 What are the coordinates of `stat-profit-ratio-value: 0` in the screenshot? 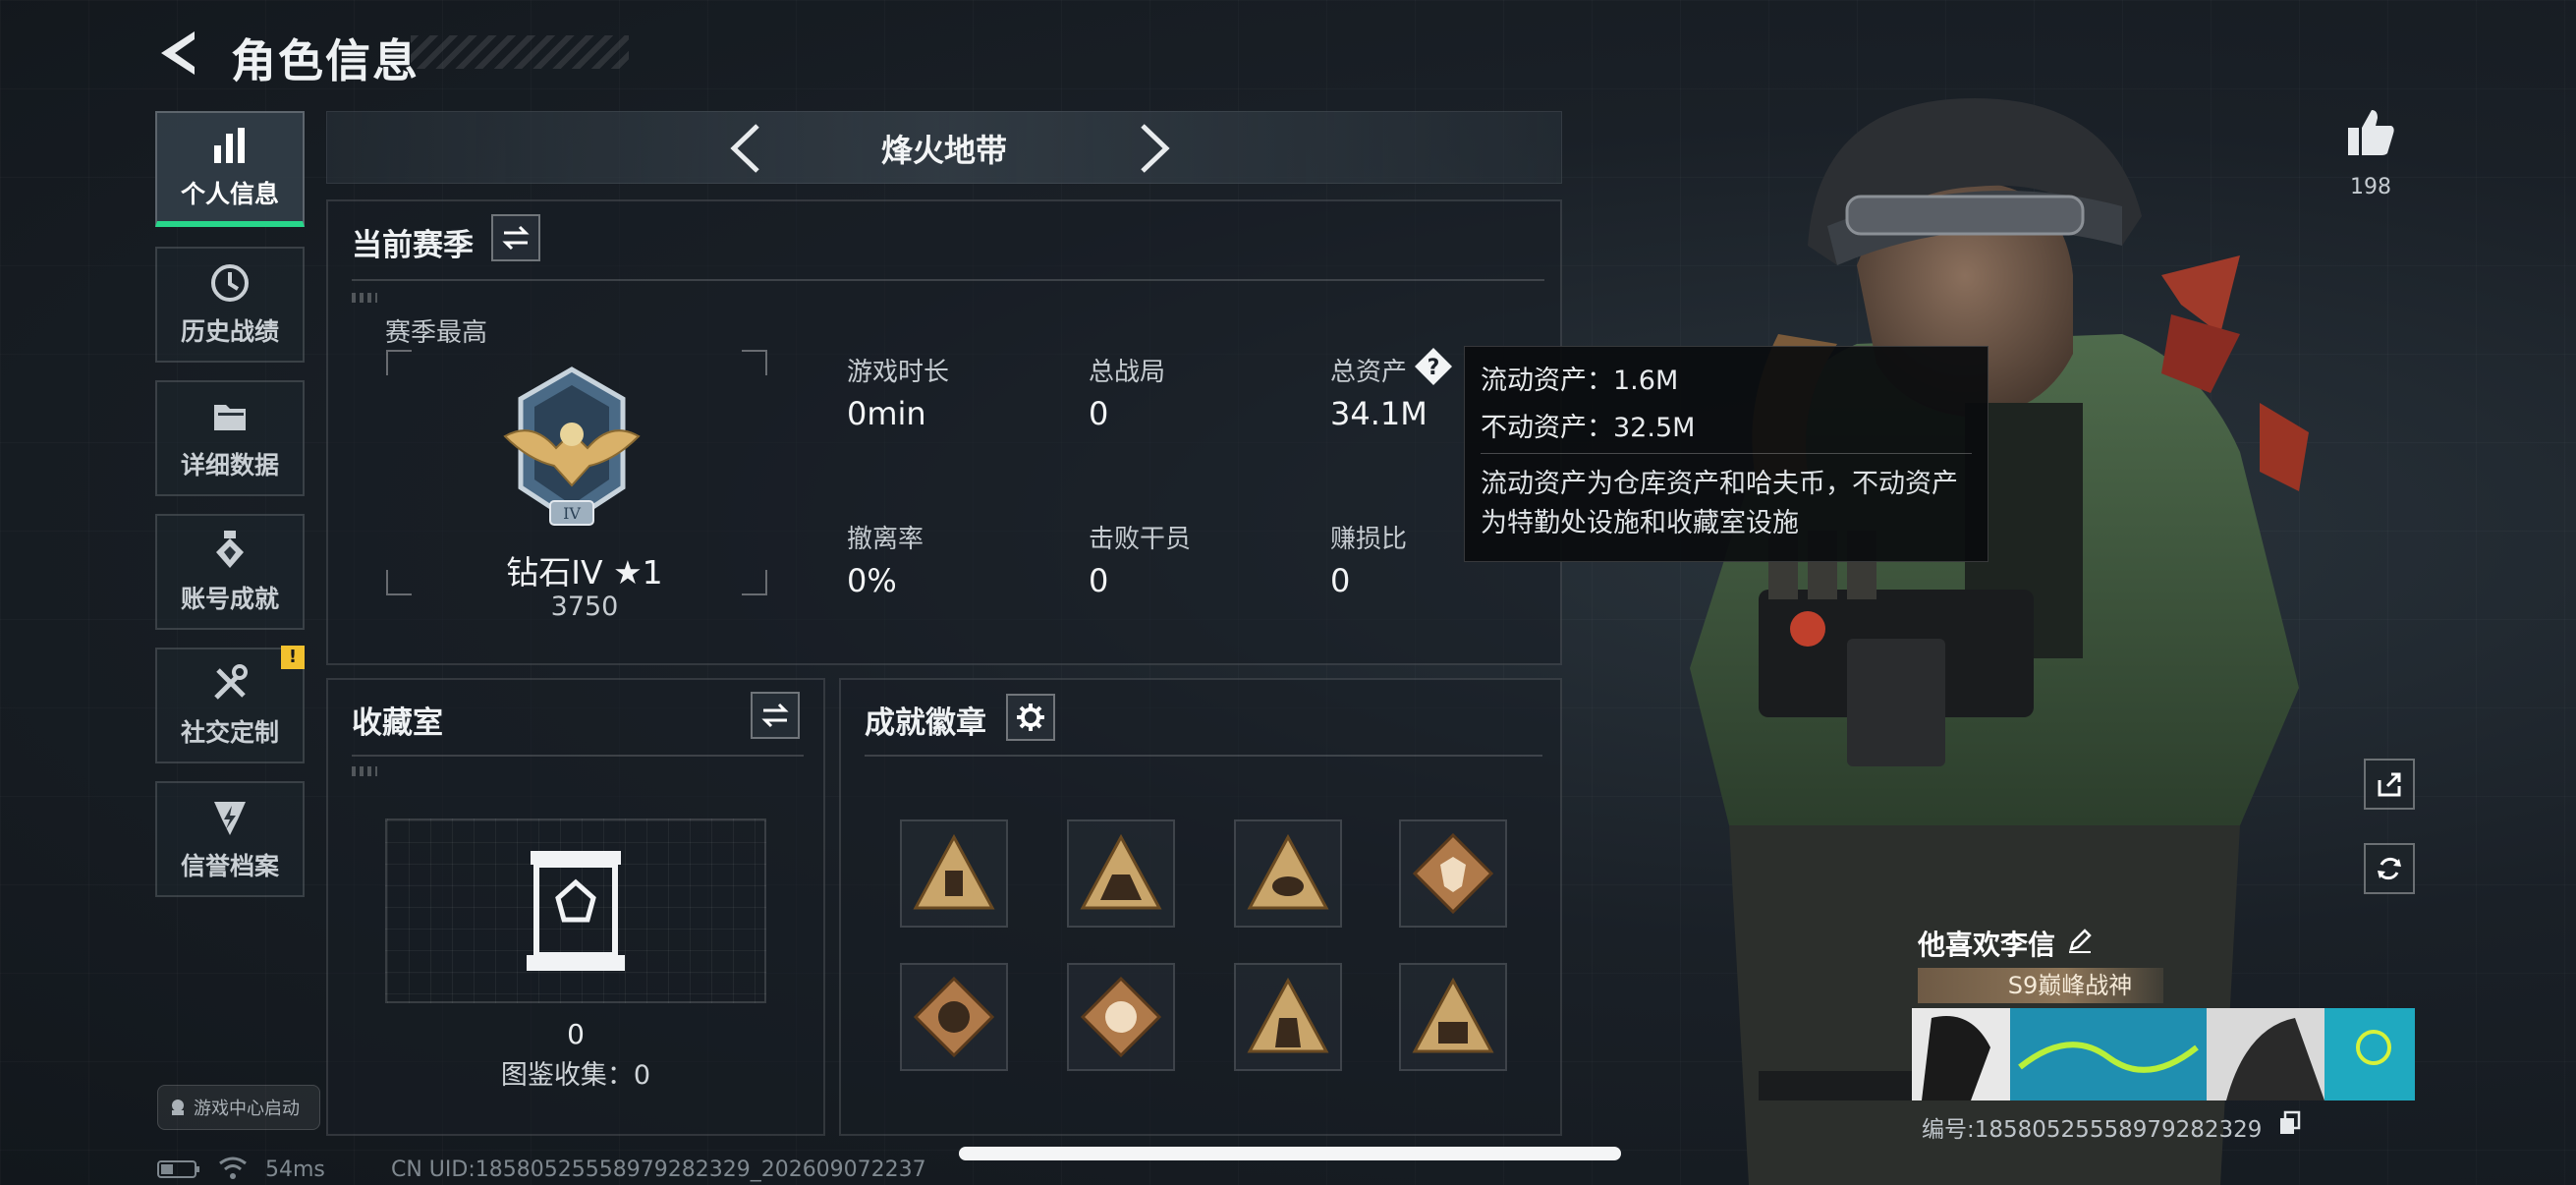 It's located at (1340, 581).